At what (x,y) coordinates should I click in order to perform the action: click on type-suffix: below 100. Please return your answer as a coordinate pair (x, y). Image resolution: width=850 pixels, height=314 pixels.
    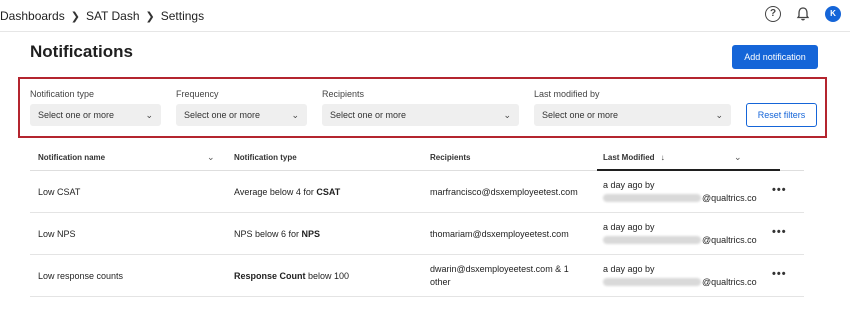
    Looking at the image, I should click on (327, 276).